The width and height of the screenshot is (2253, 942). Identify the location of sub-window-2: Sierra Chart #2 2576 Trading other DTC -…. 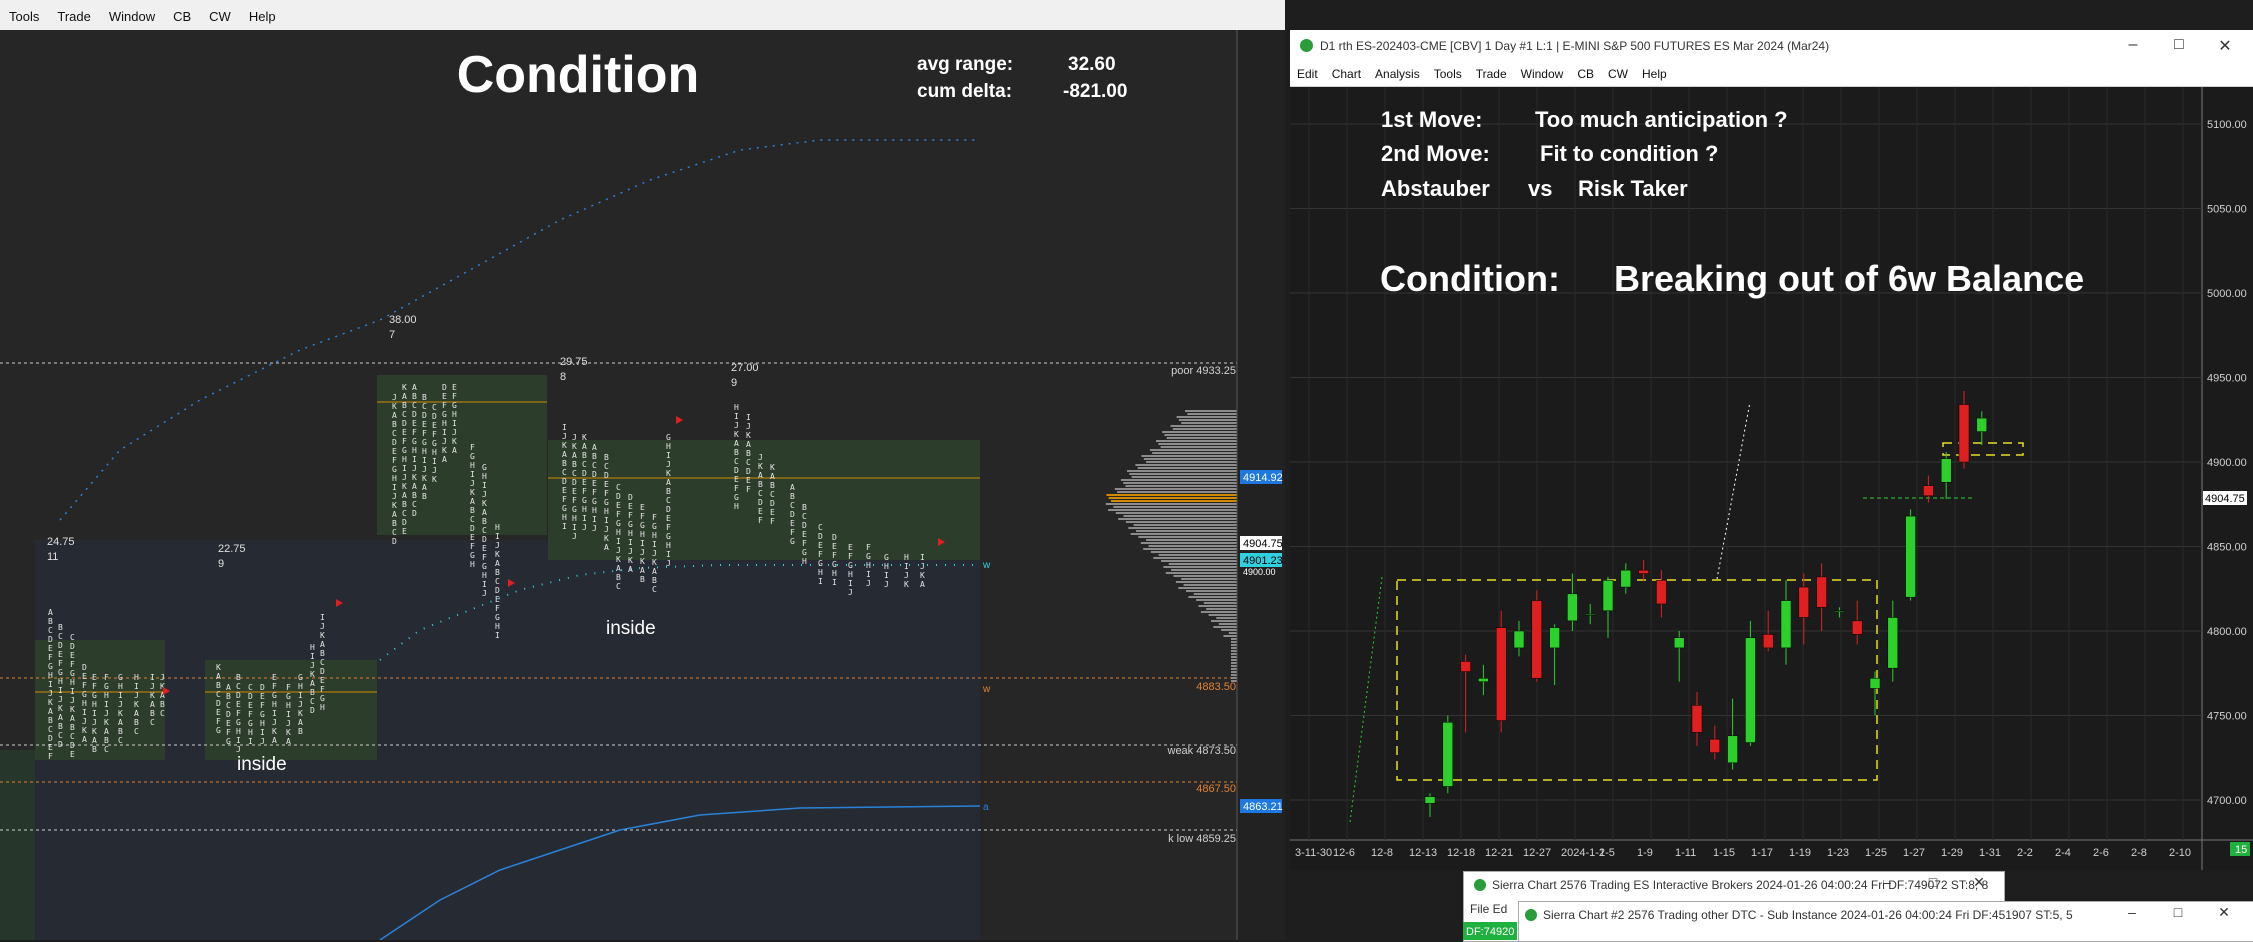
(1885, 921).